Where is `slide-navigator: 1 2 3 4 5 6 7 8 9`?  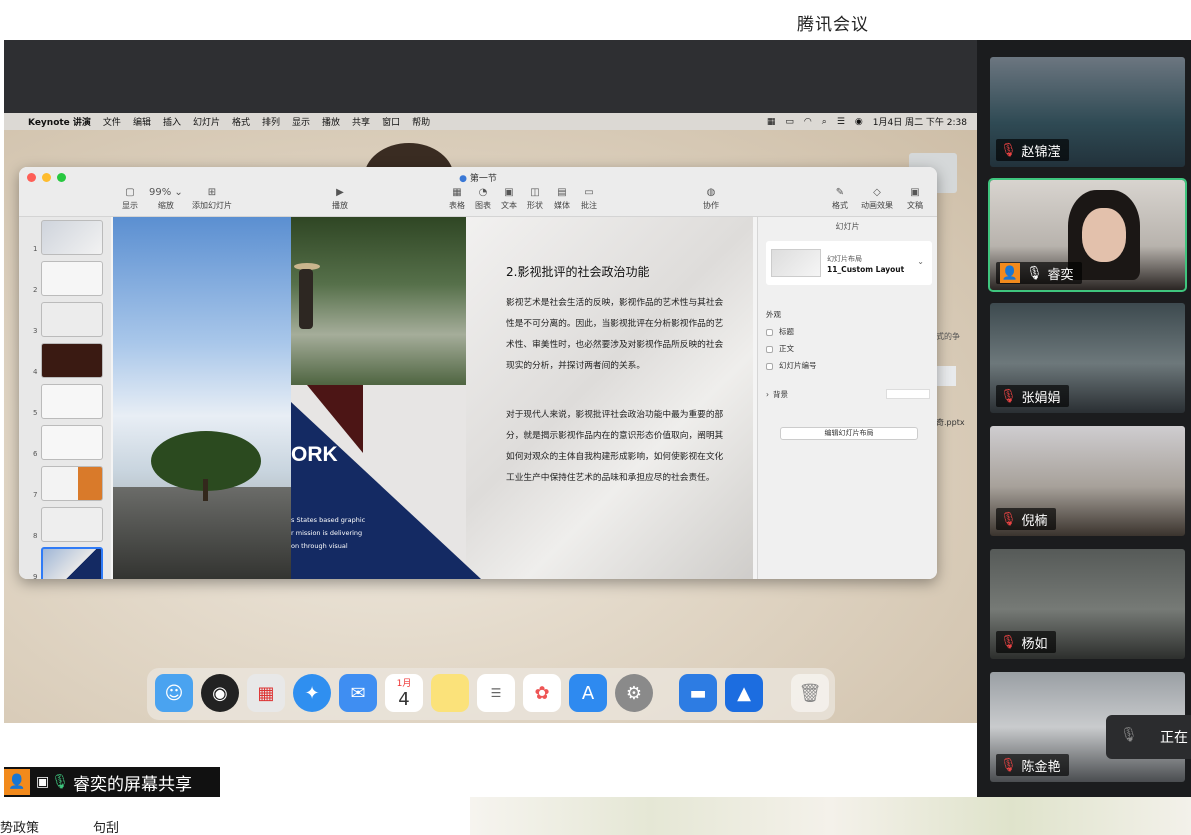
slide-navigator: 1 2 3 4 5 6 7 8 9 is located at coordinates (65, 398).